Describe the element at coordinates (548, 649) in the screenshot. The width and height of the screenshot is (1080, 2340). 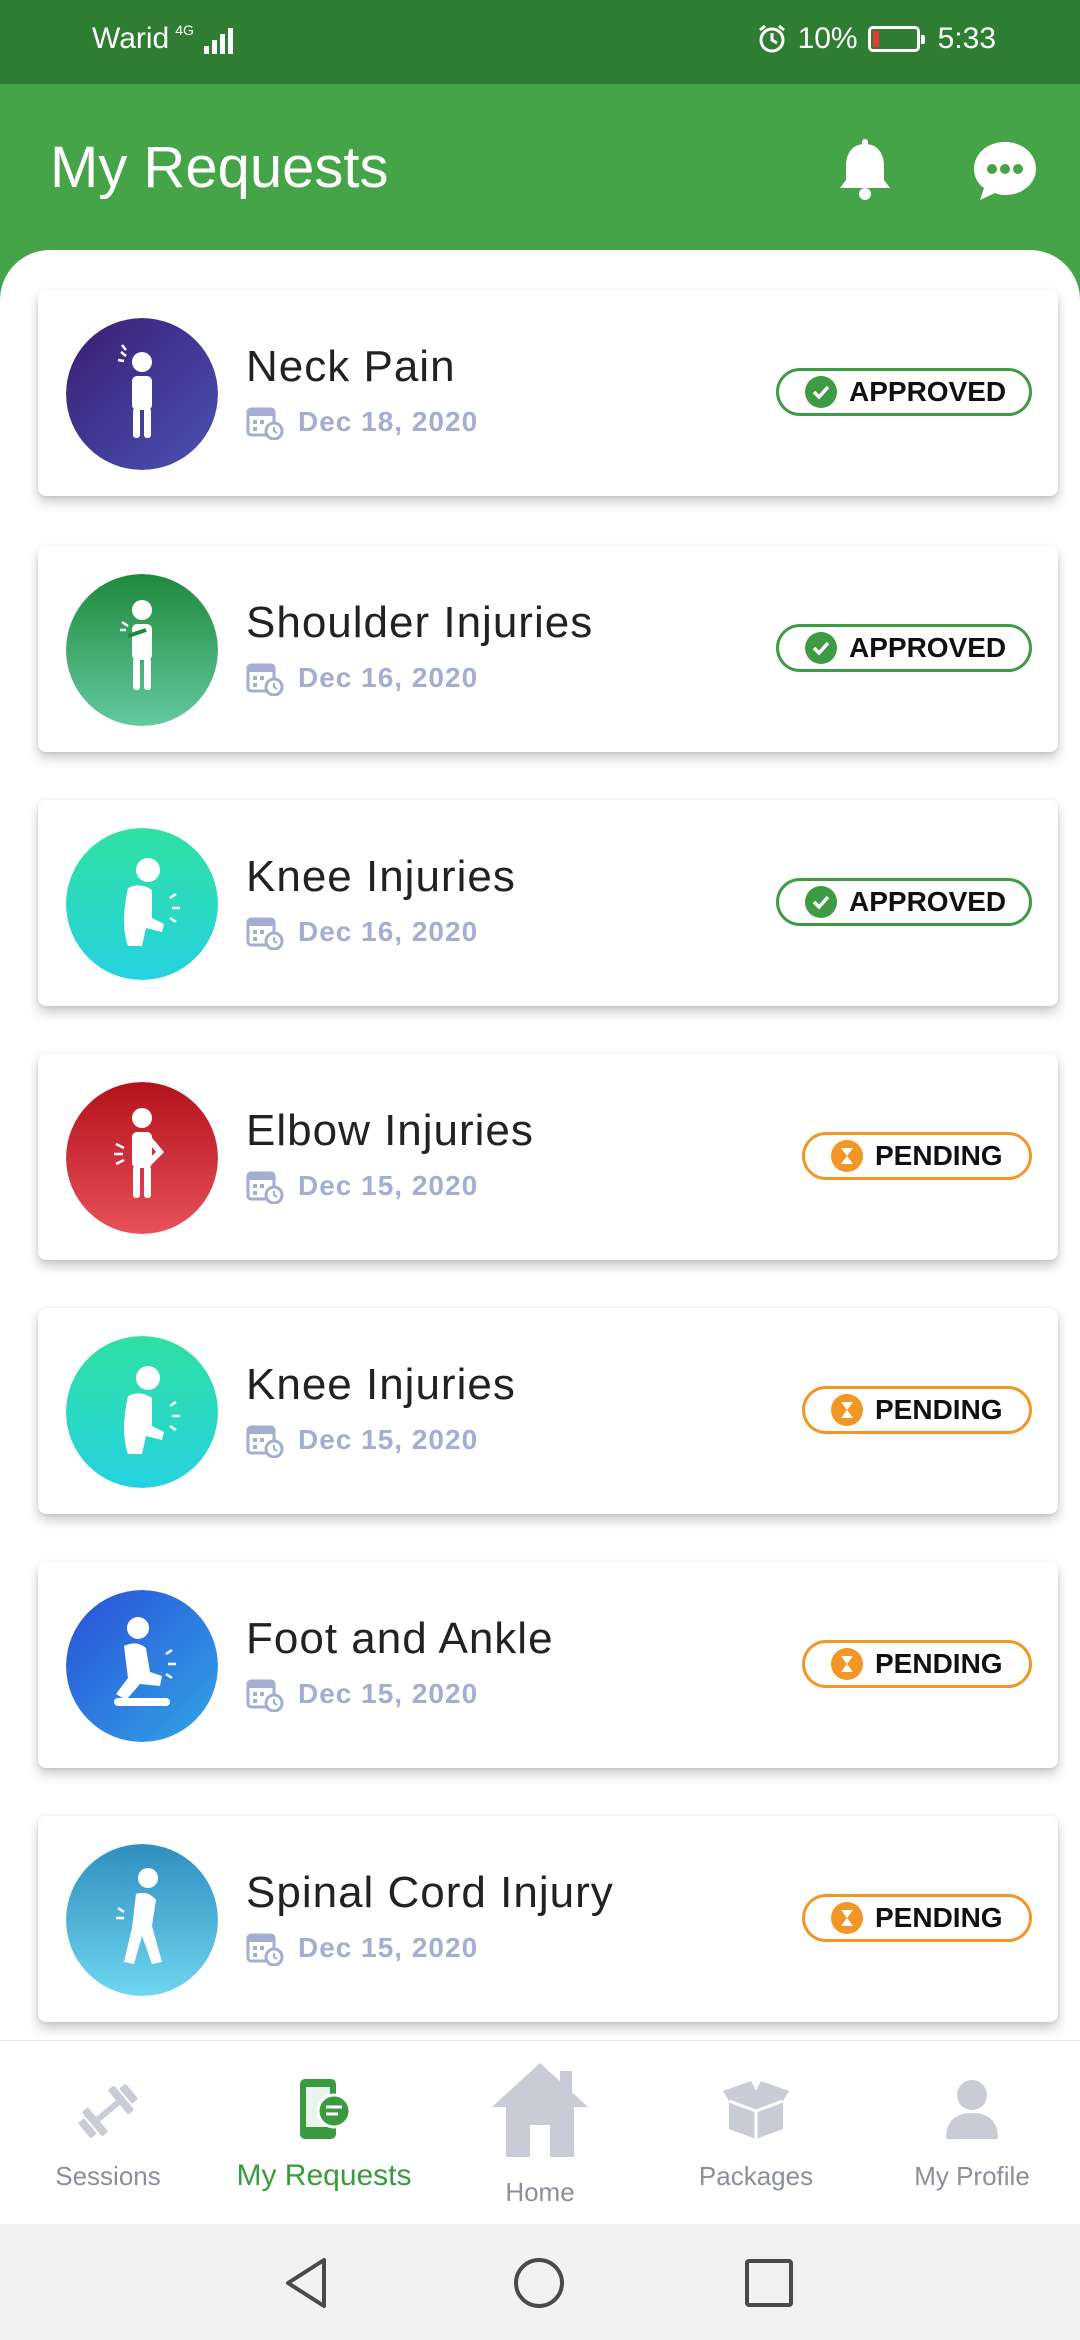
I see `request-card: Shoulder Injuries Dec 16, 2020 APPROVED` at that location.